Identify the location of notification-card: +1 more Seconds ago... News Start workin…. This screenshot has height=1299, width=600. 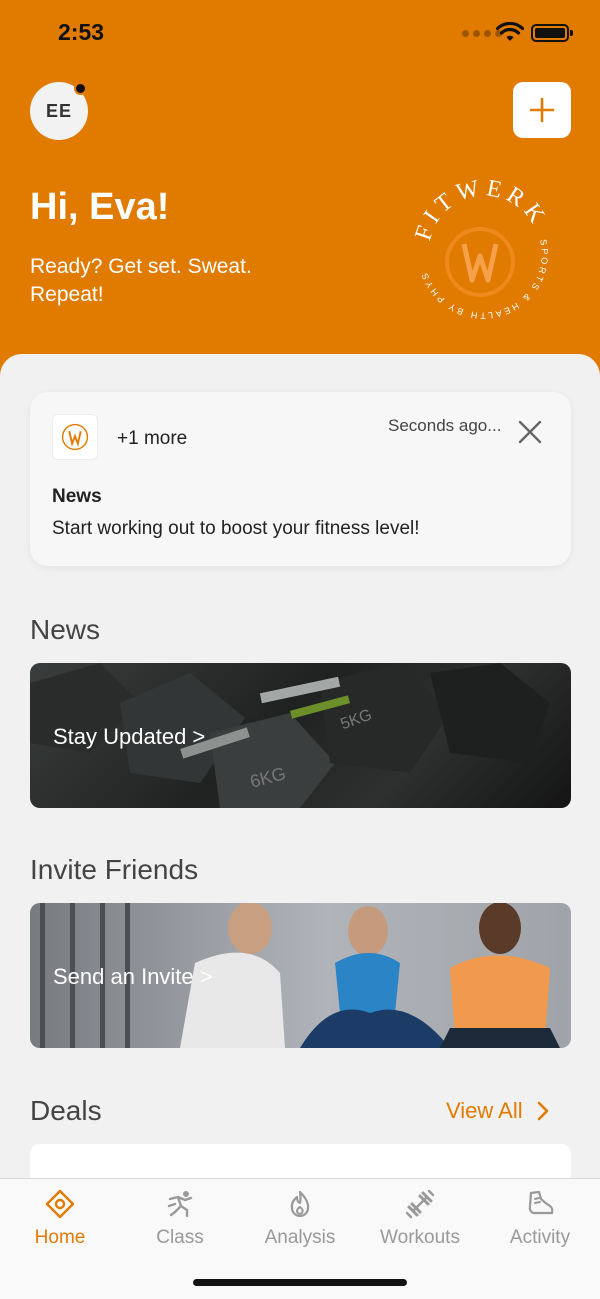
(300, 479).